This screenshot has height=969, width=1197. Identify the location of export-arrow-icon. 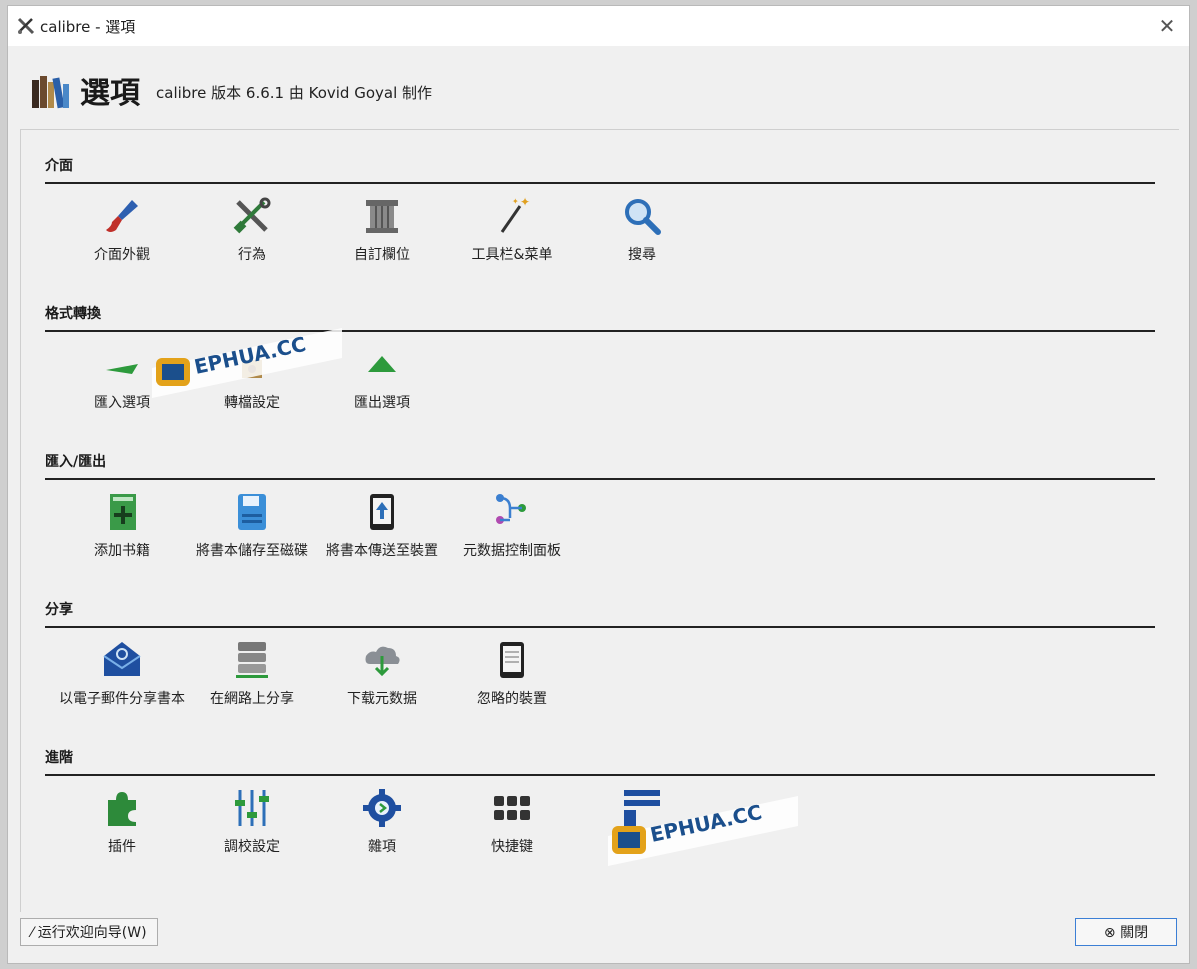
(382, 364).